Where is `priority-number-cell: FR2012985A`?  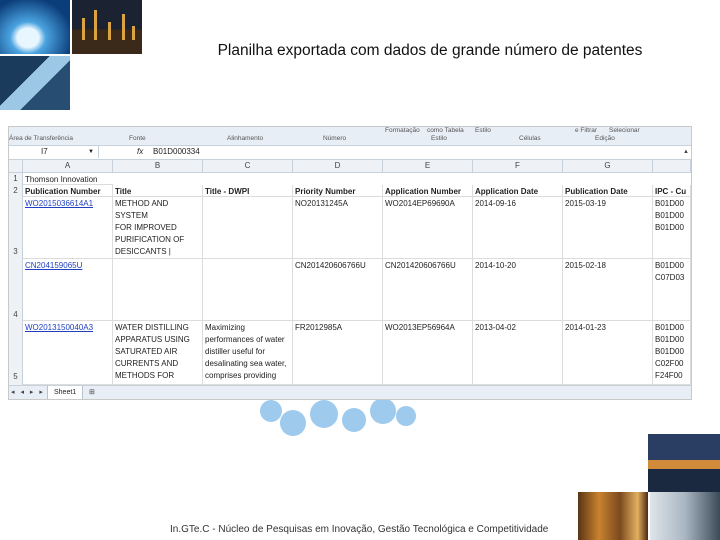 priority-number-cell: FR2012985A is located at coordinates (338, 353).